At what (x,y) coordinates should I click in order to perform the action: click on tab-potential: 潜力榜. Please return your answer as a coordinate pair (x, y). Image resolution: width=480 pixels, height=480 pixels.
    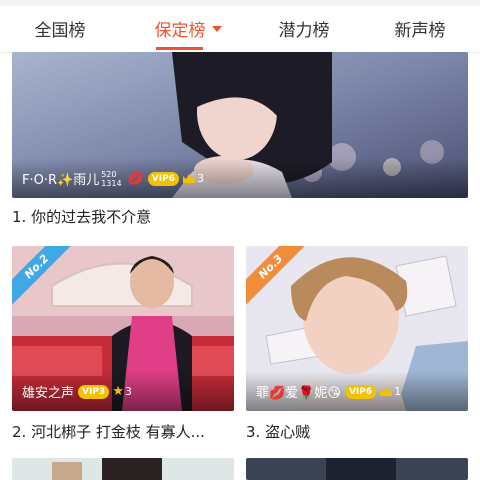
    Looking at the image, I should click on (304, 28).